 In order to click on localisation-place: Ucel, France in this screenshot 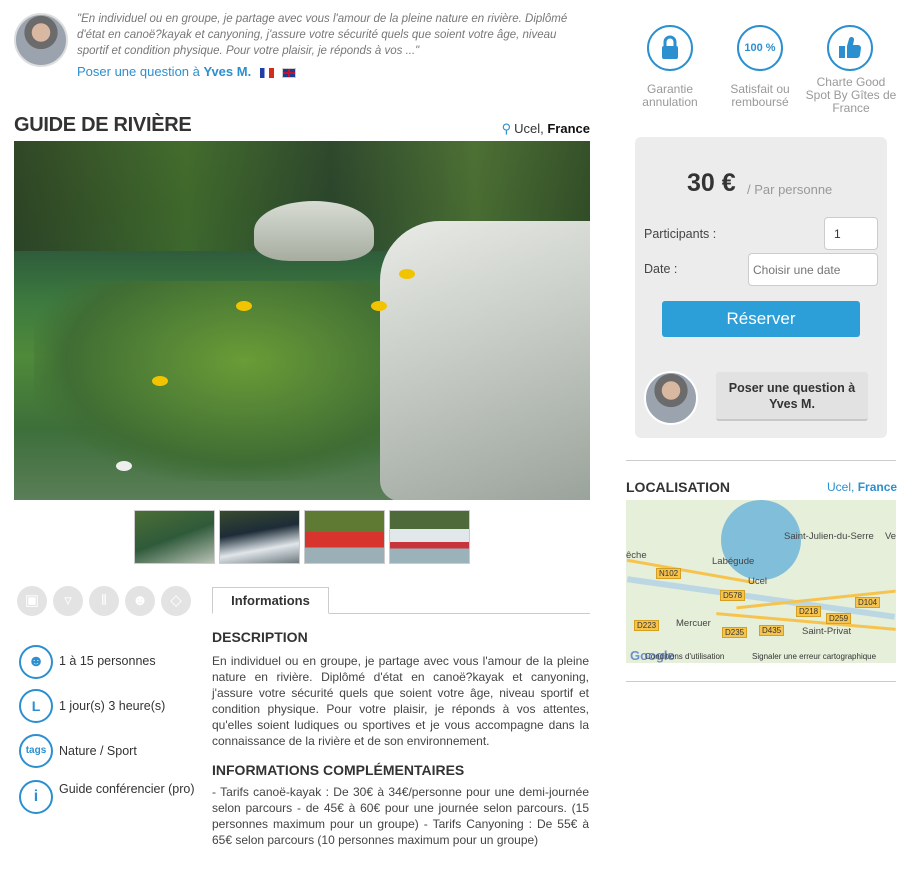, I will do `click(862, 487)`.